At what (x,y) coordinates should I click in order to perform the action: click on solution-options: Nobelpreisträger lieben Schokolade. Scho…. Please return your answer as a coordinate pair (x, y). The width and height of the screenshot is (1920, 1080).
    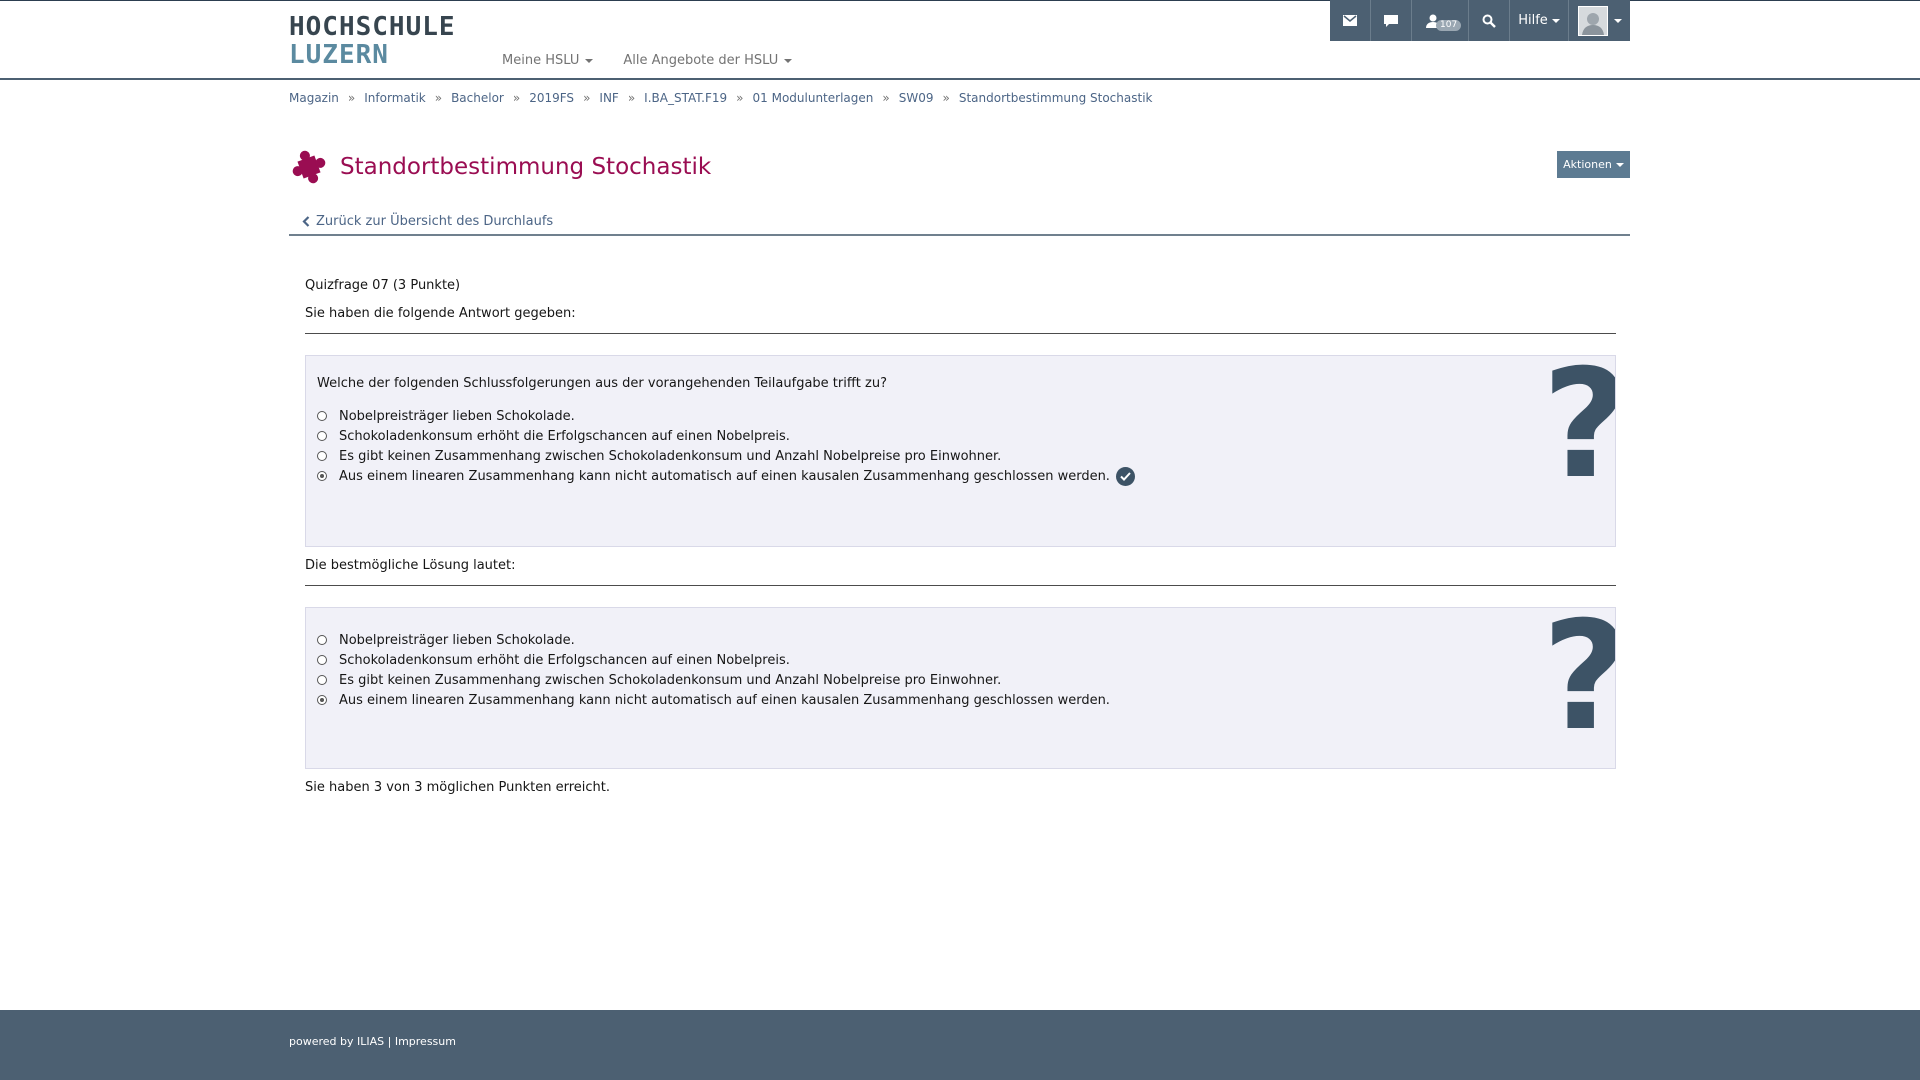
    Looking at the image, I should click on (713, 670).